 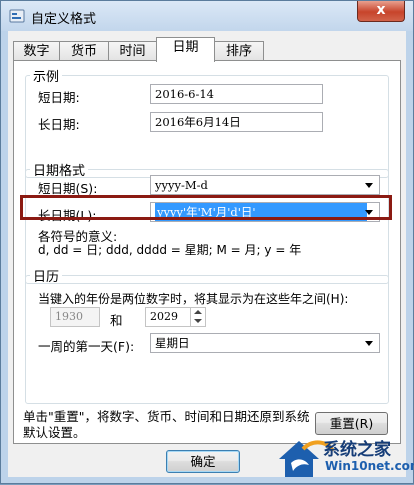 What do you see at coordinates (36, 51) in the screenshot?
I see `tab-numbers: 数字` at bounding box center [36, 51].